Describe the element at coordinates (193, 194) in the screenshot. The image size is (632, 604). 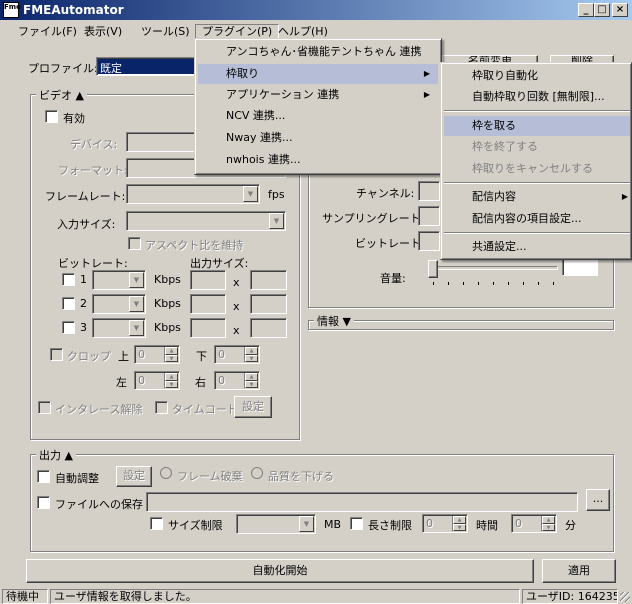
I see `framerate-combo: ▼` at that location.